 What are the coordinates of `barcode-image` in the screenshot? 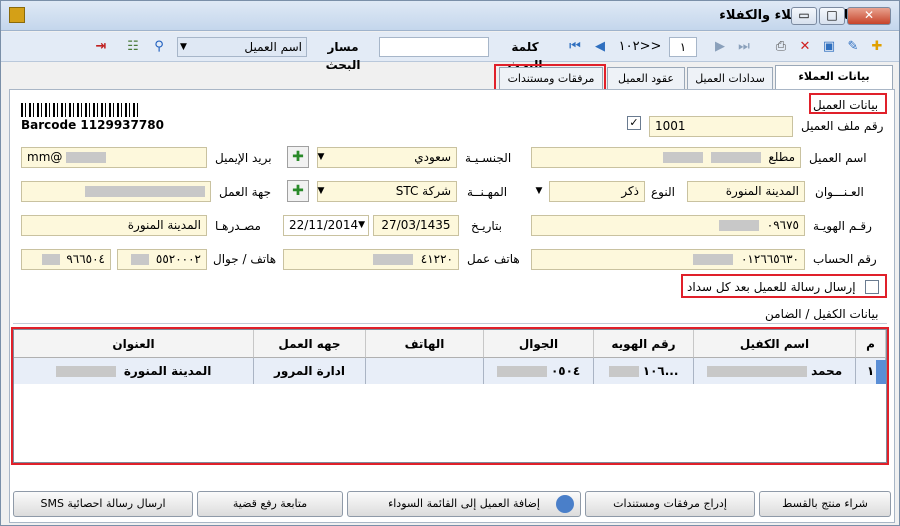 It's located at (81, 110).